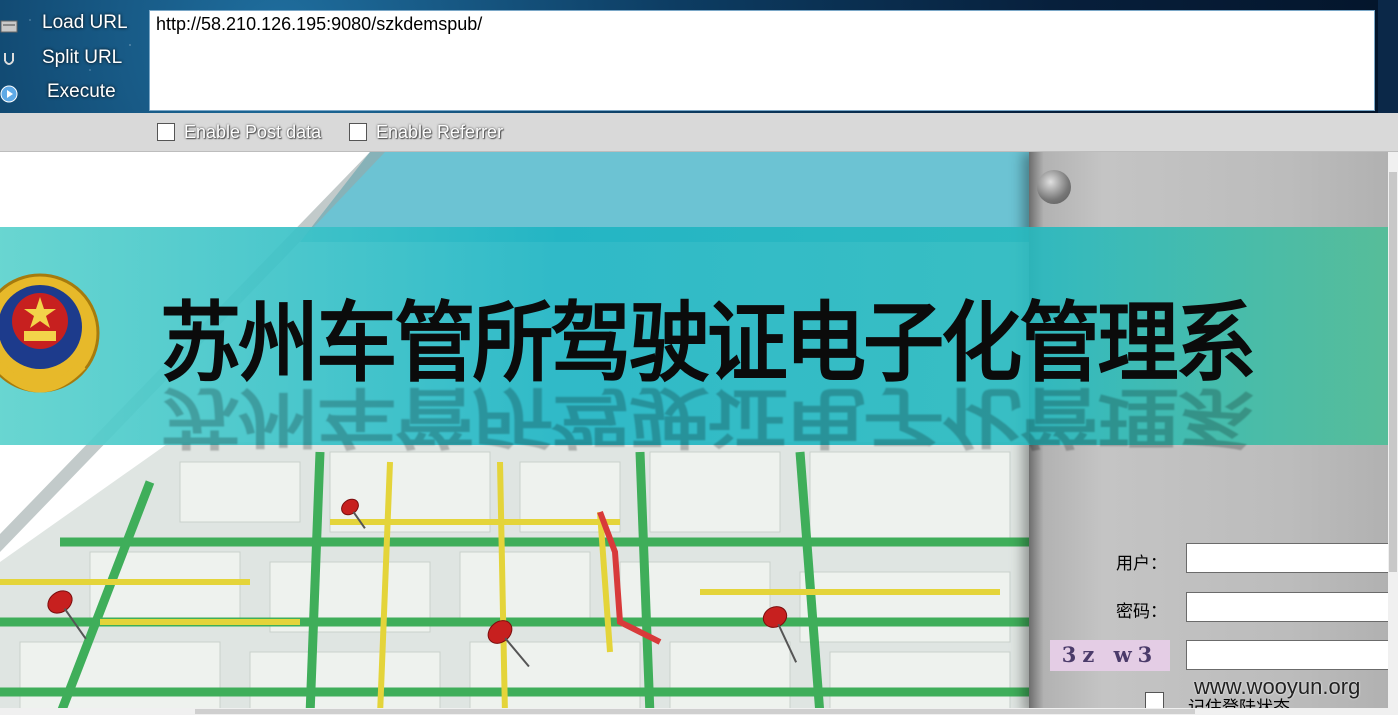 The width and height of the screenshot is (1398, 715). What do you see at coordinates (1292, 558) in the screenshot?
I see `username-input` at bounding box center [1292, 558].